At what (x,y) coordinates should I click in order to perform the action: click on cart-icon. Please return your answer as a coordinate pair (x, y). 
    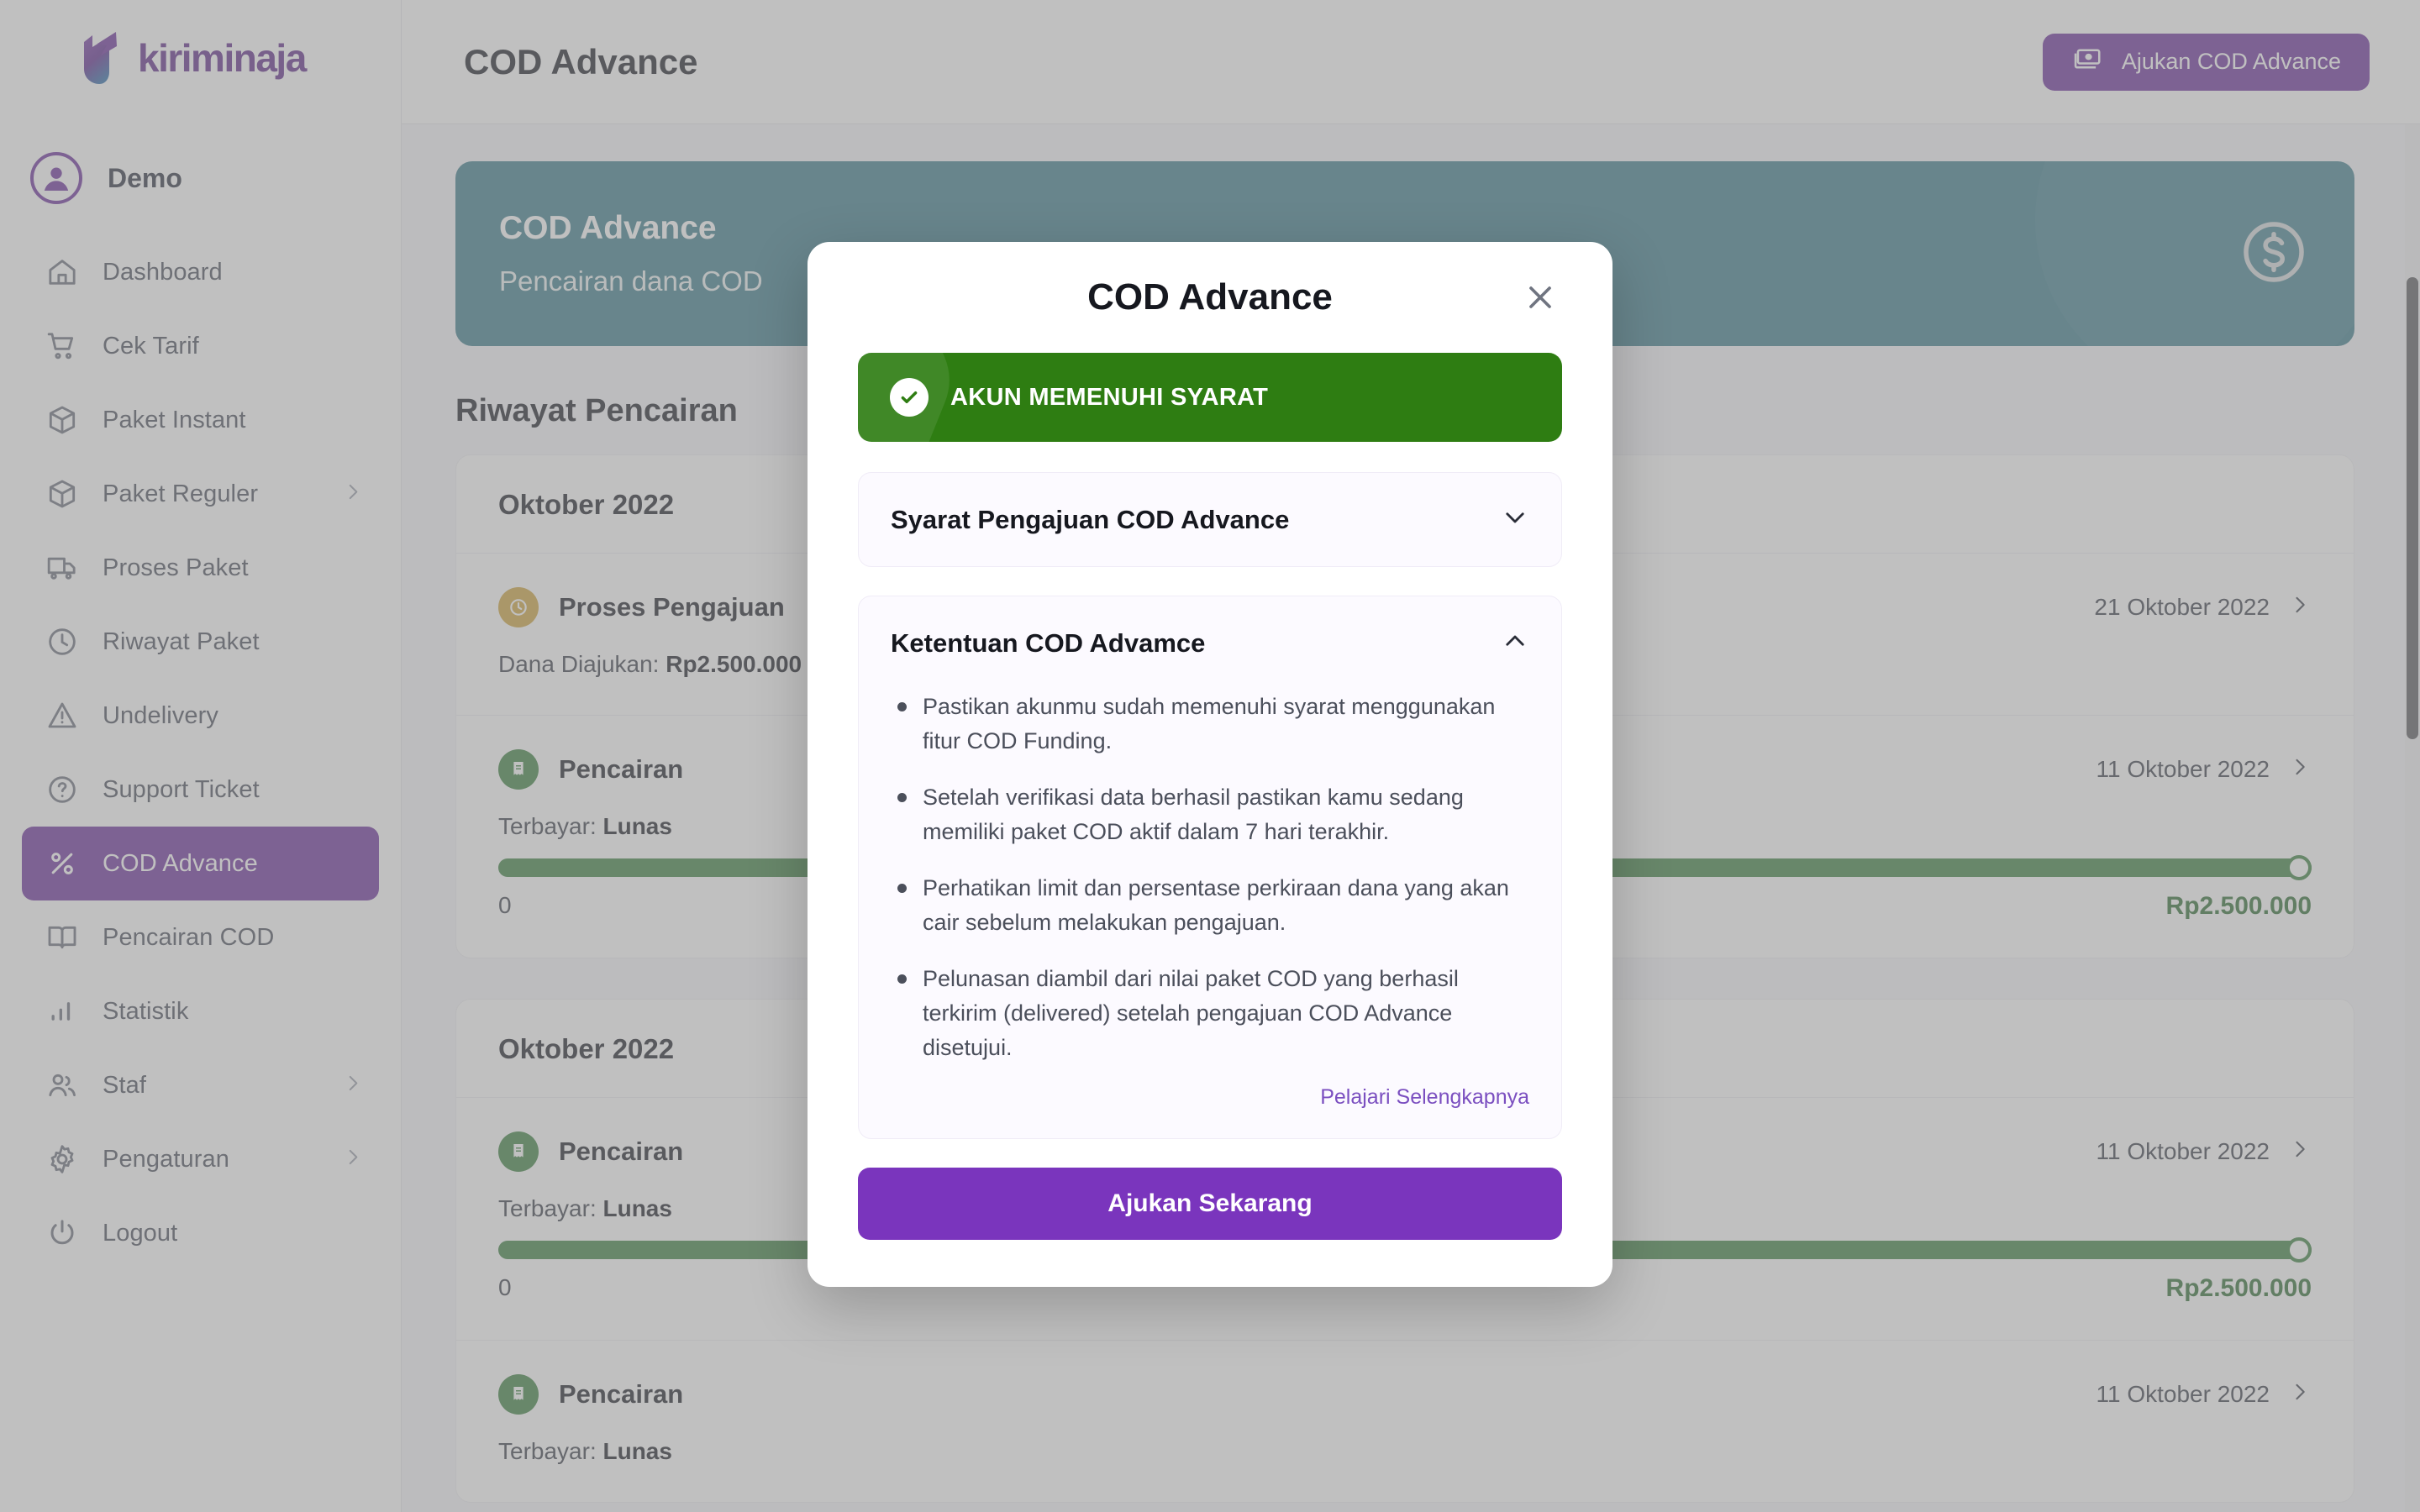
    Looking at the image, I should click on (62, 346).